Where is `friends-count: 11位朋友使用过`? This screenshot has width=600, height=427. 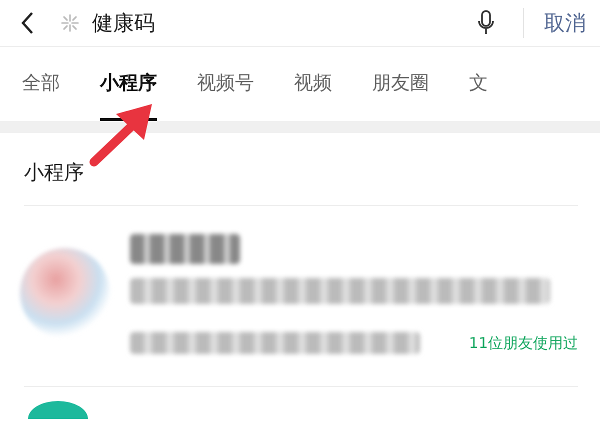 friends-count: 11位朋友使用过 is located at coordinates (523, 343).